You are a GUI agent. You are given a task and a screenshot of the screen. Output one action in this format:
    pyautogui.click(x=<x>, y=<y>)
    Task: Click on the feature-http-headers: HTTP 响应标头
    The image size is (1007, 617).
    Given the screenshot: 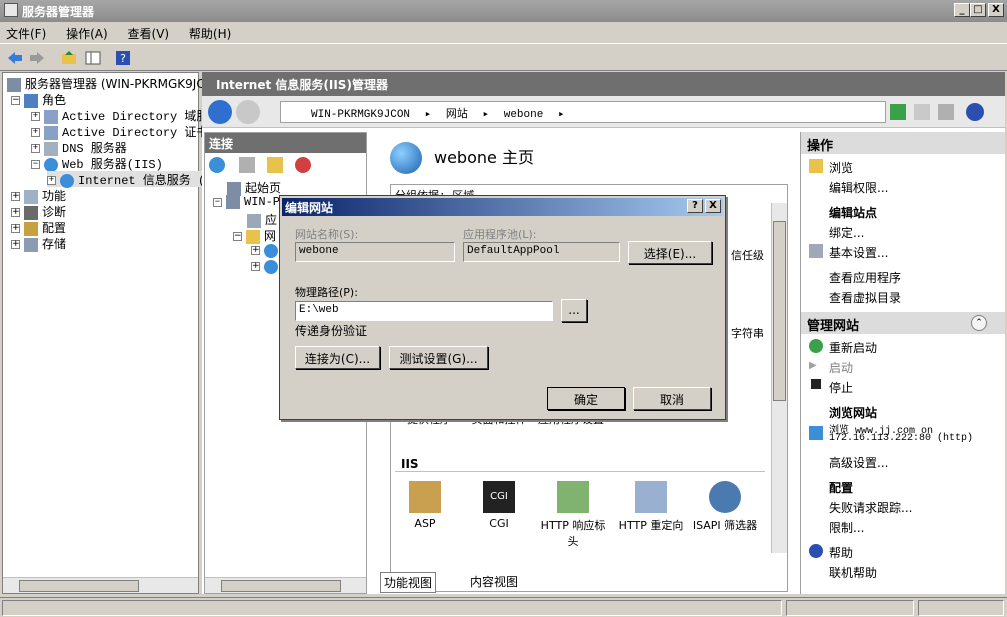 What is the action you would take?
    pyautogui.click(x=573, y=515)
    